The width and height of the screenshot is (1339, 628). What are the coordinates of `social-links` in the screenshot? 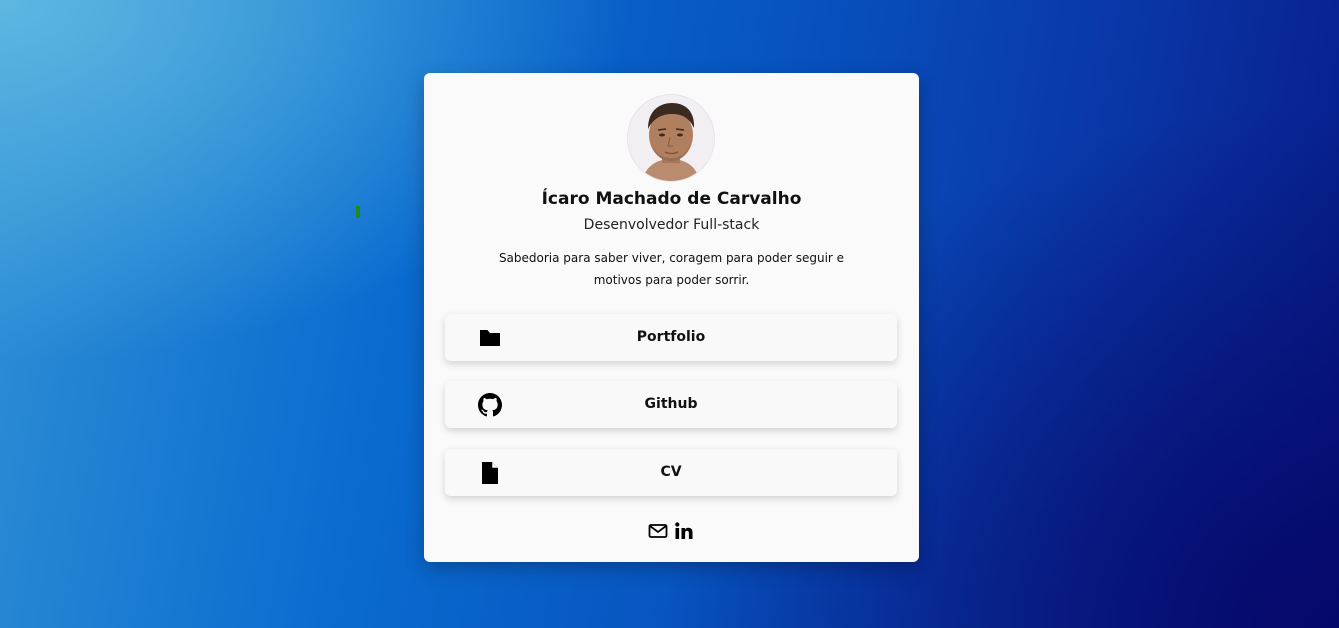 It's located at (672, 531).